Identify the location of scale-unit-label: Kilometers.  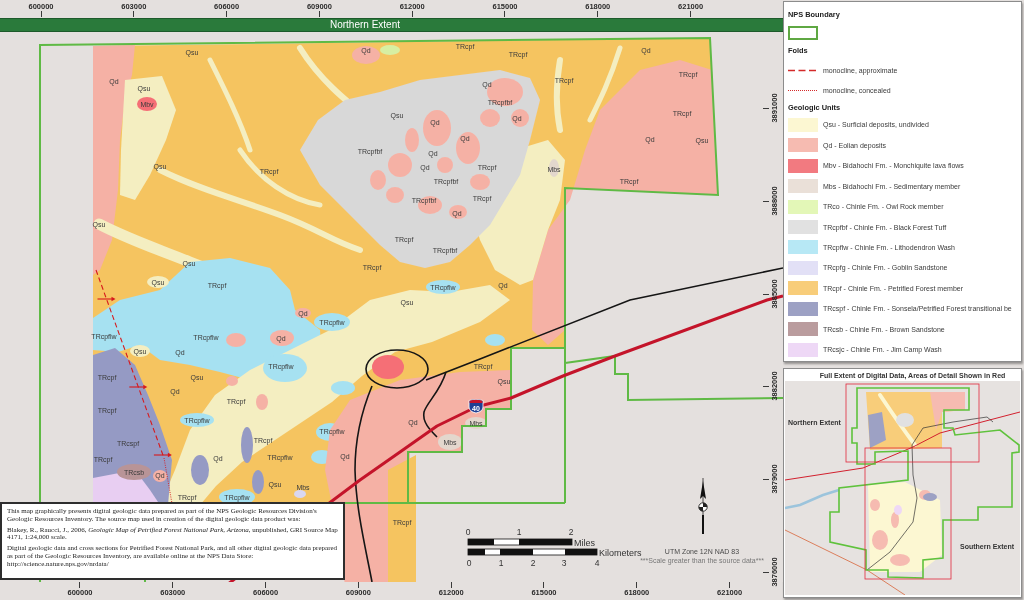
(620, 552).